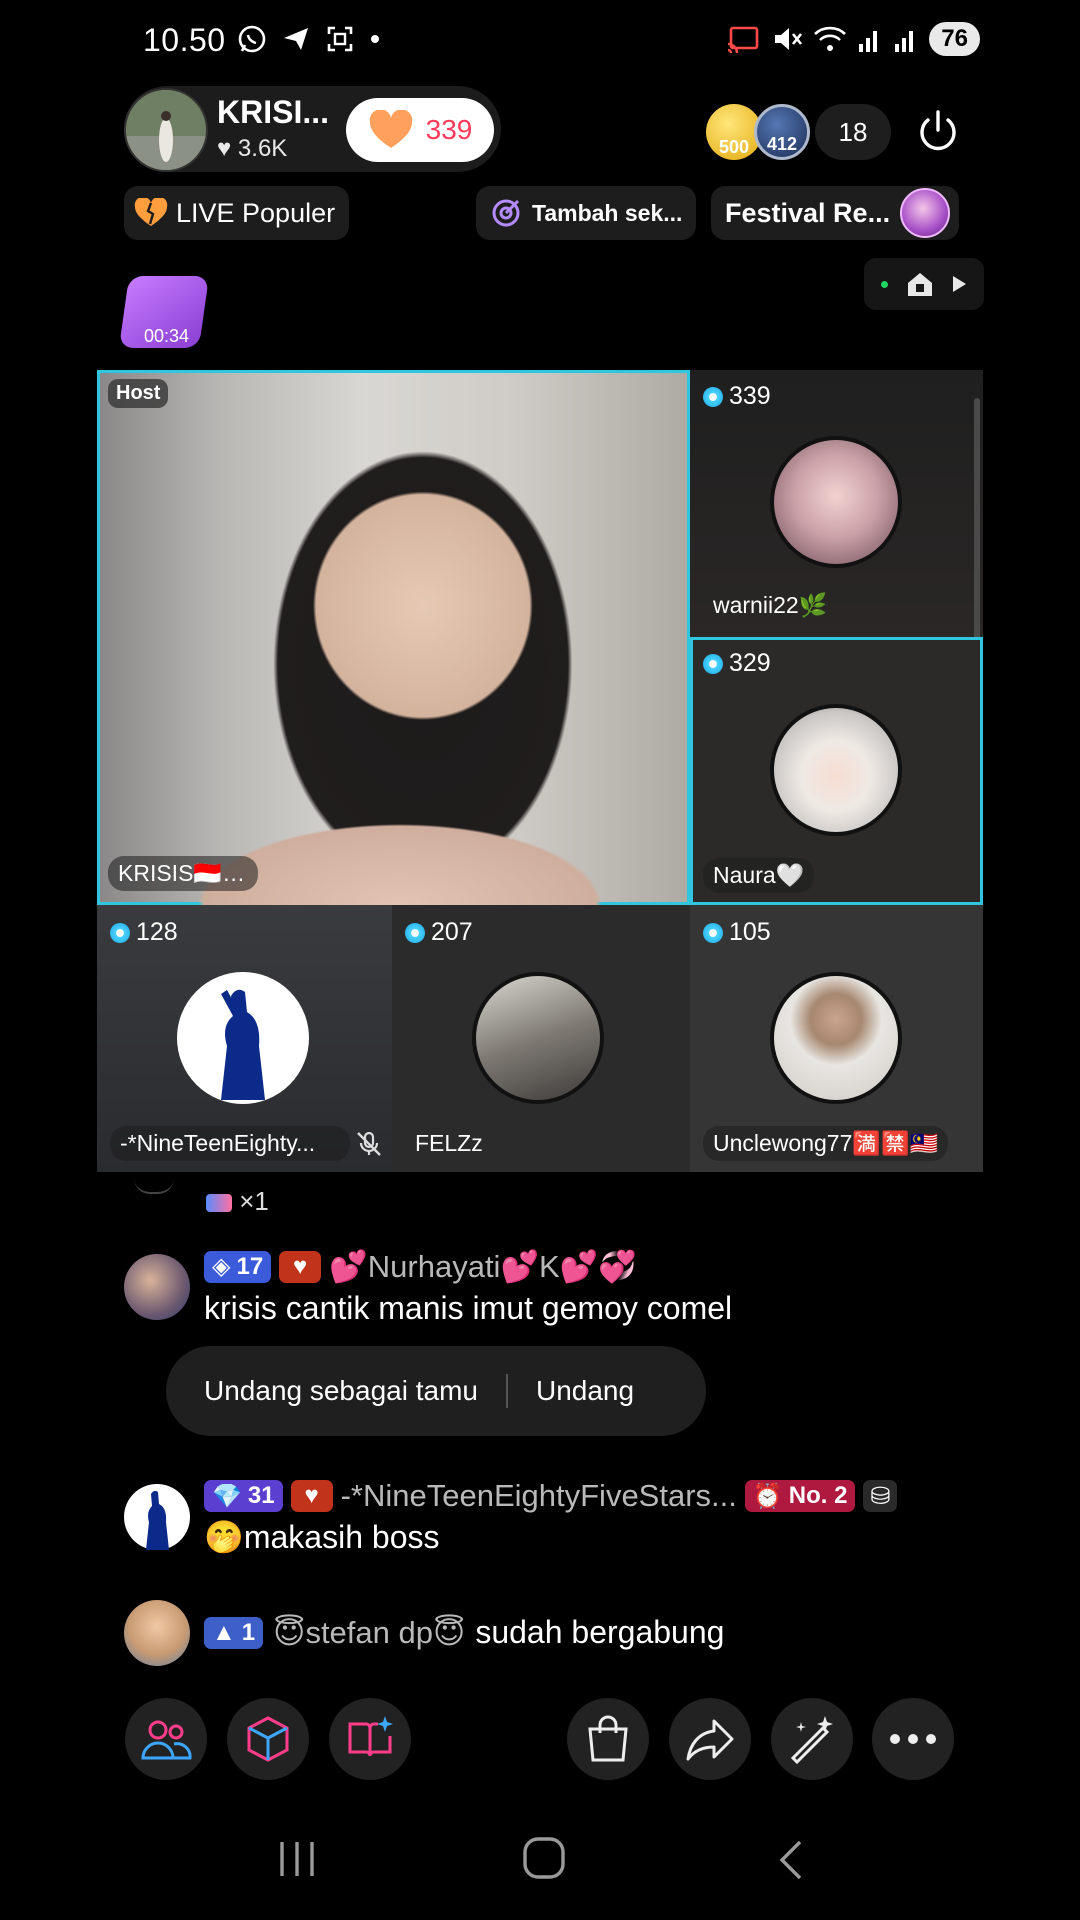 Image resolution: width=1080 pixels, height=1920 pixels. Describe the element at coordinates (836, 502) in the screenshot. I see `guest-1-avatar` at that location.